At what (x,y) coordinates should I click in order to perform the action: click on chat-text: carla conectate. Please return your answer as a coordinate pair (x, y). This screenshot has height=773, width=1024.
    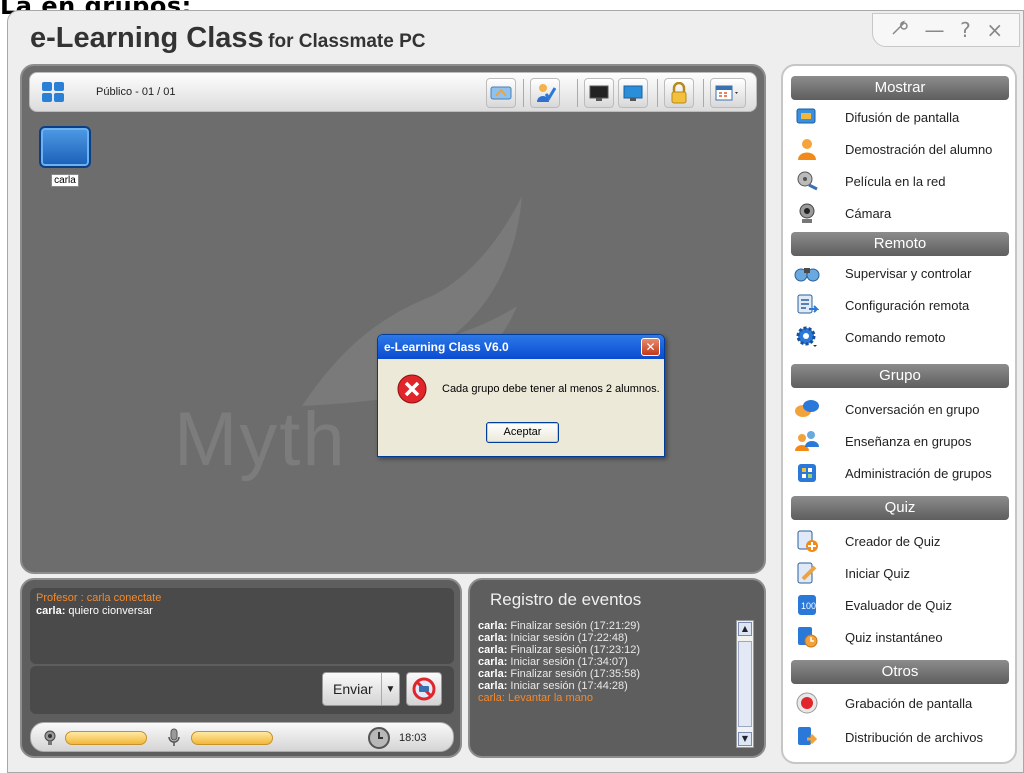
    Looking at the image, I should click on (124, 598).